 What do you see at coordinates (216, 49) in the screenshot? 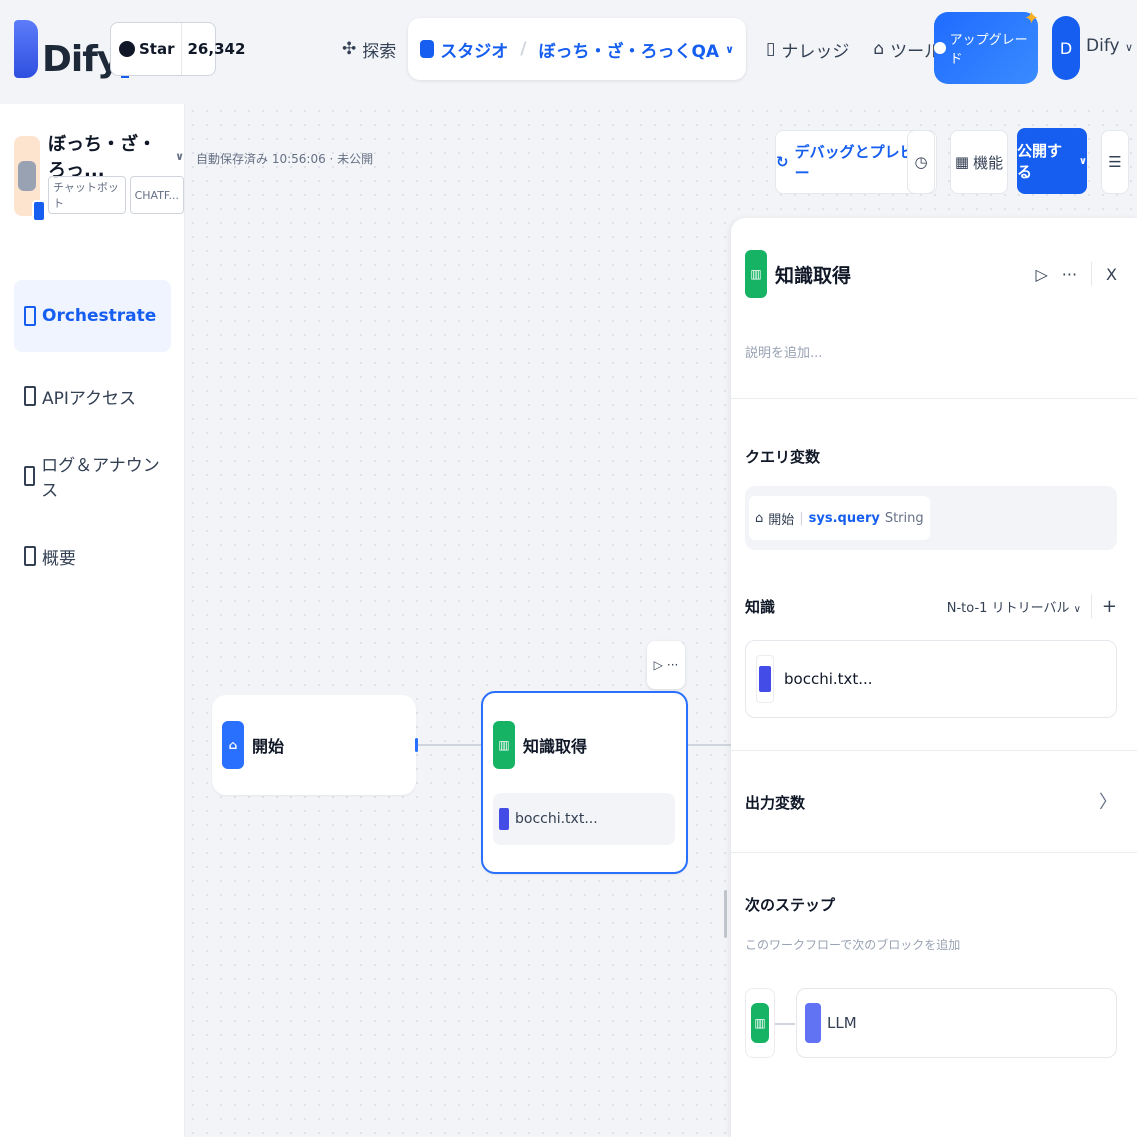
I see `github-star-count: 26,342` at bounding box center [216, 49].